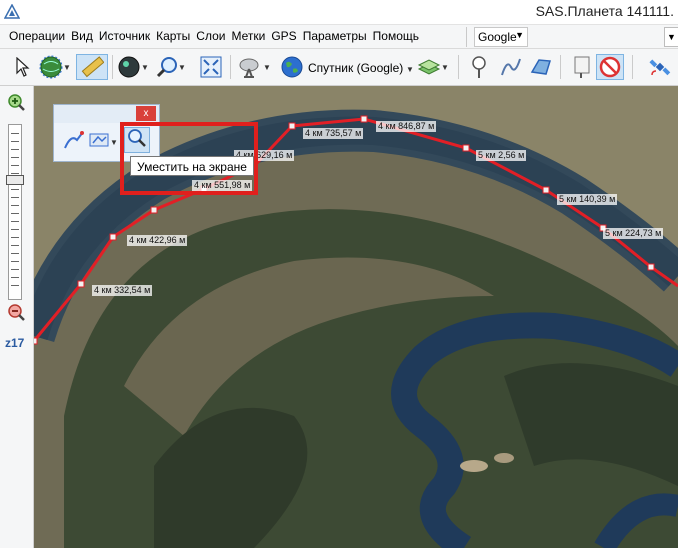  I want to click on zoom-out-button, so click(16, 315).